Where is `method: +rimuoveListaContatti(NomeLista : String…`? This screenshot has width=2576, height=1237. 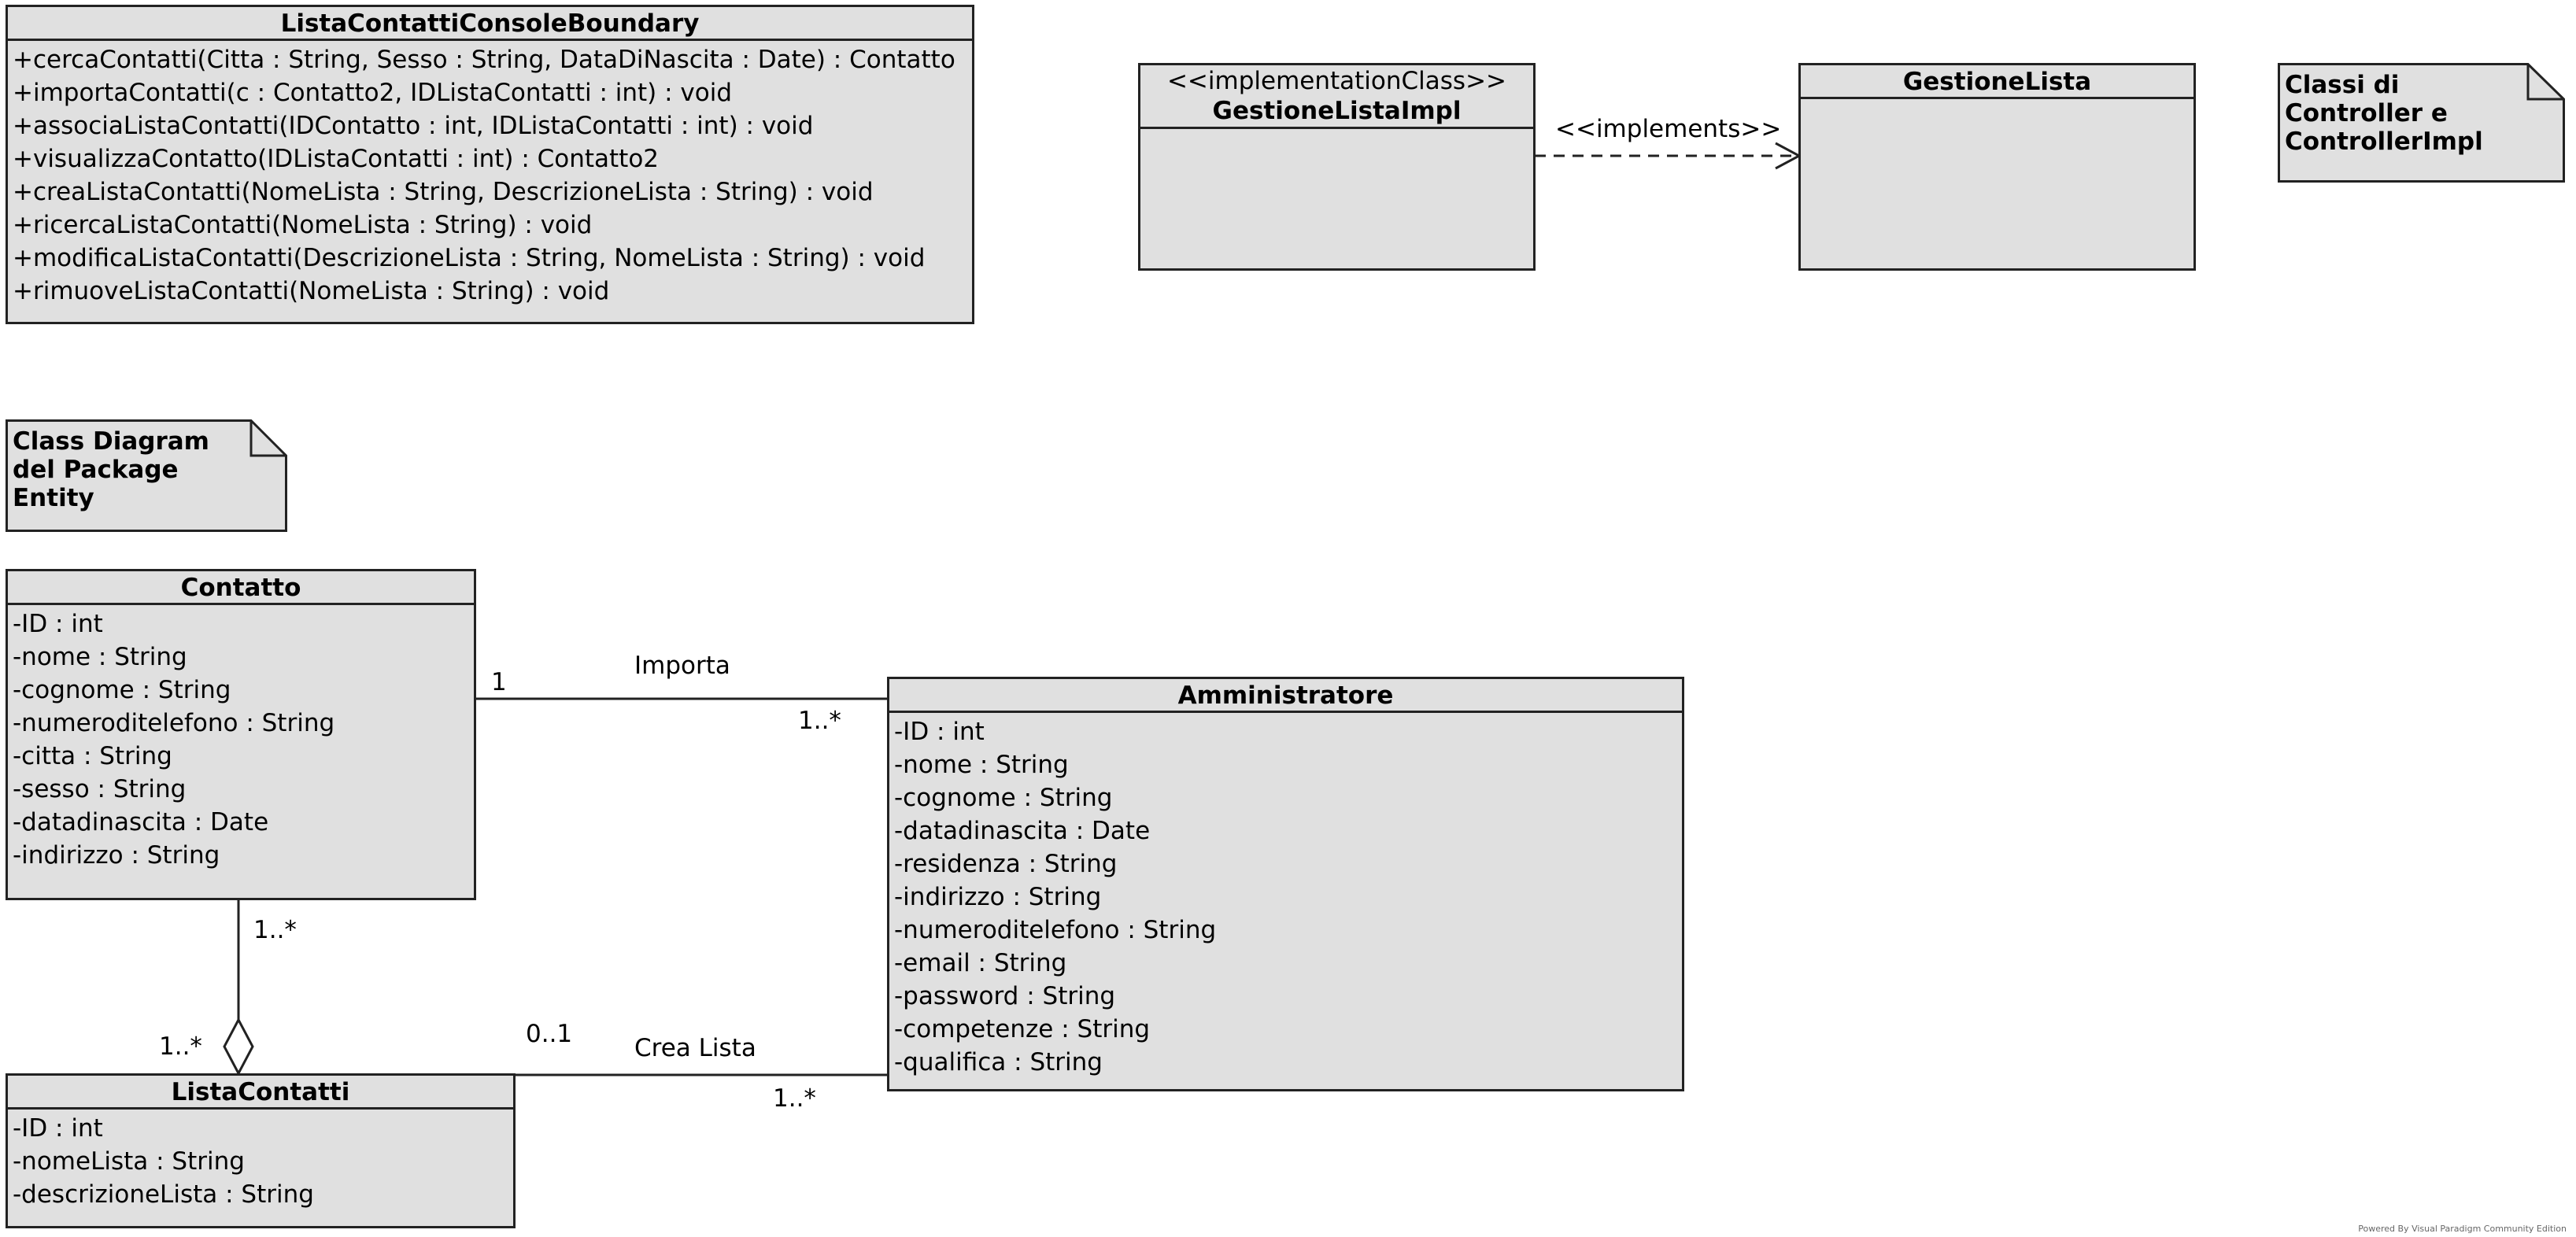 method: +rimuoveListaContatti(NomeLista : String… is located at coordinates (311, 291).